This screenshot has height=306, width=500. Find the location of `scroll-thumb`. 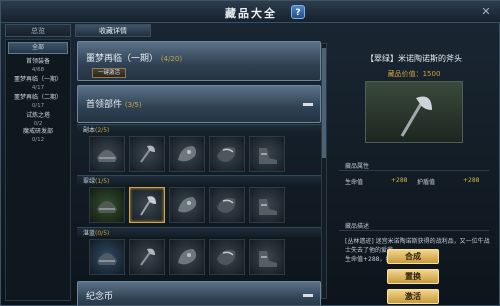

scroll-thumb is located at coordinates (324, 103).